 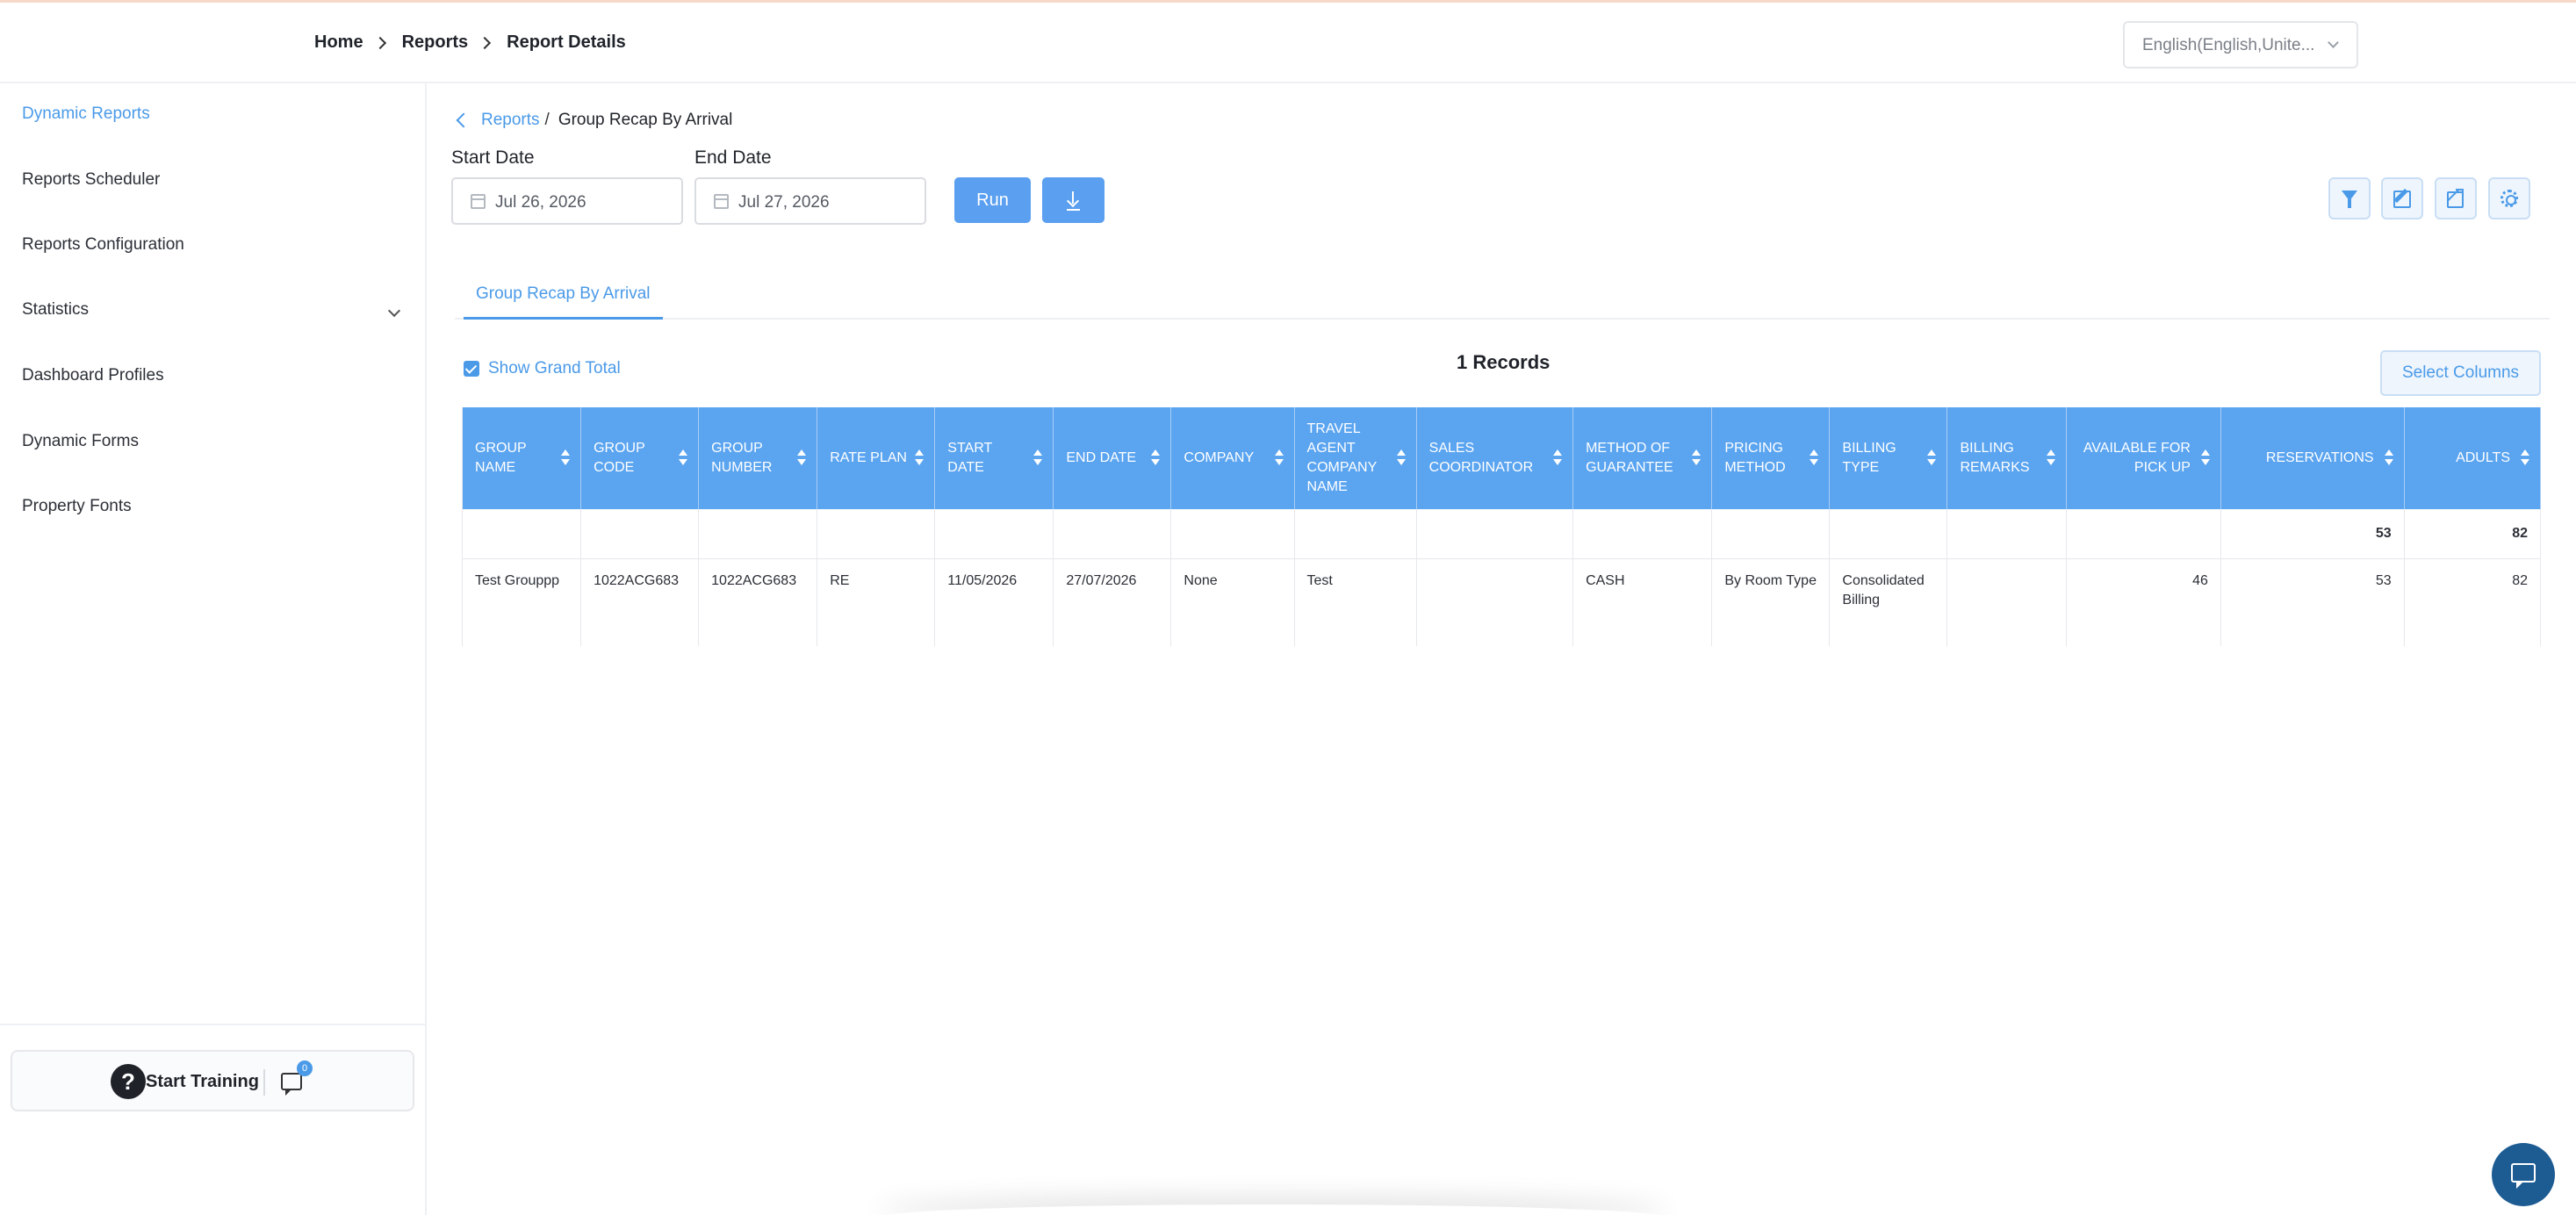 I want to click on column-header-sales-coordinator: SALES COORDINATOR, so click(x=1495, y=458).